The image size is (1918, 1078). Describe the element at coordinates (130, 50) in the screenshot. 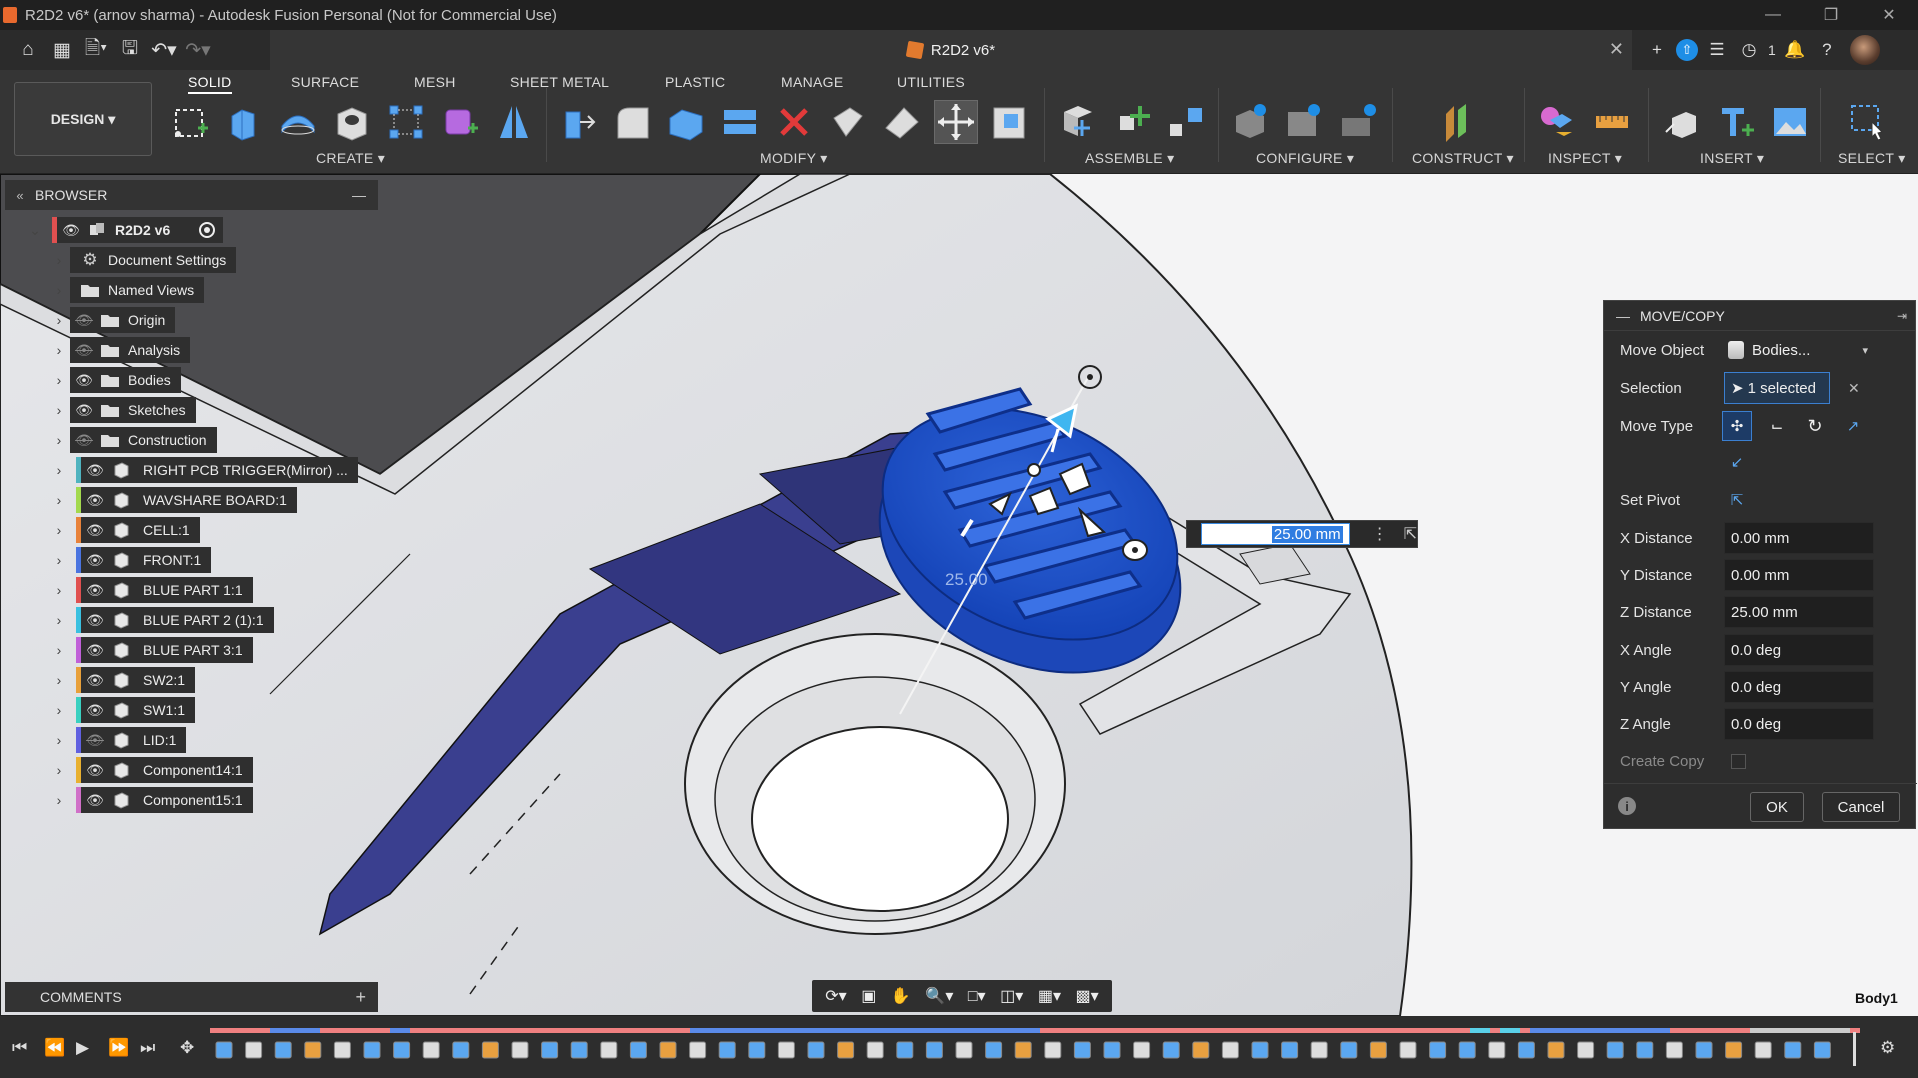

I see `save-icon: 🖫` at that location.